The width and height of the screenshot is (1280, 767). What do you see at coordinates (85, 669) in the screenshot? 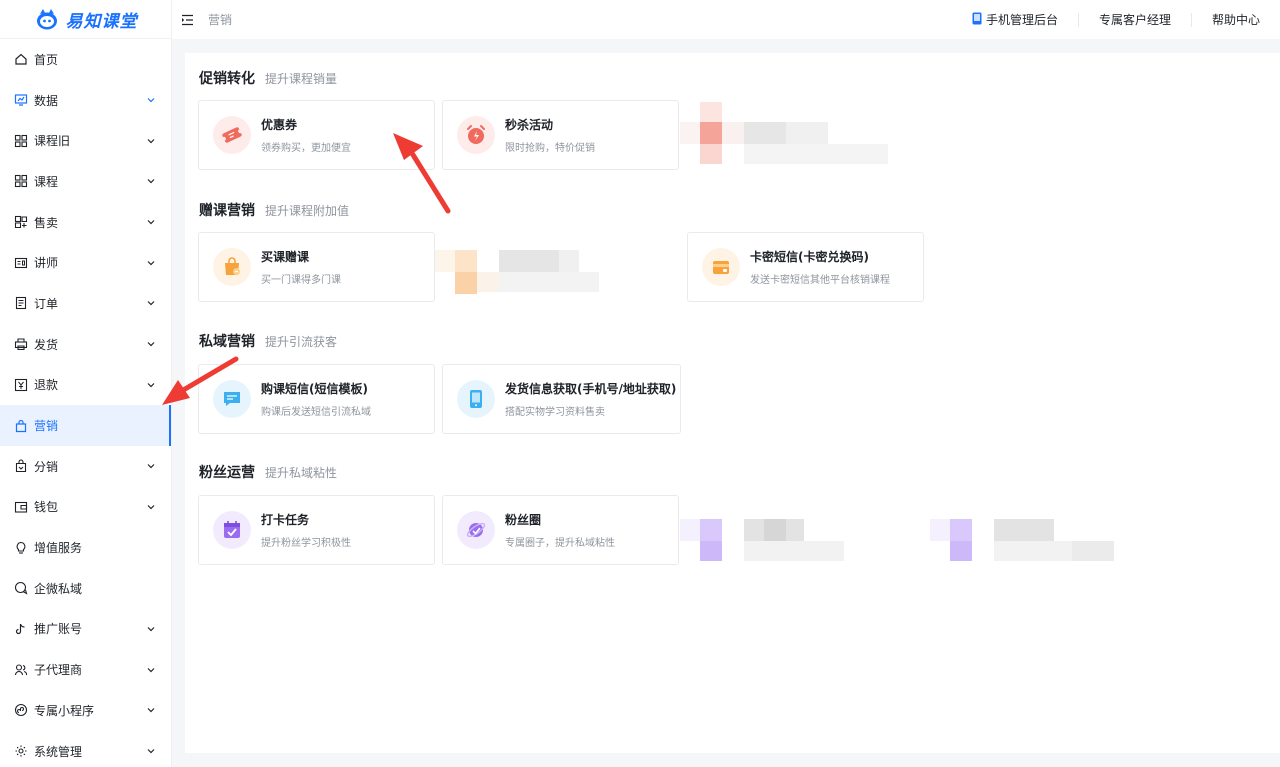
I see `sidebar-item-15: 子代理商` at bounding box center [85, 669].